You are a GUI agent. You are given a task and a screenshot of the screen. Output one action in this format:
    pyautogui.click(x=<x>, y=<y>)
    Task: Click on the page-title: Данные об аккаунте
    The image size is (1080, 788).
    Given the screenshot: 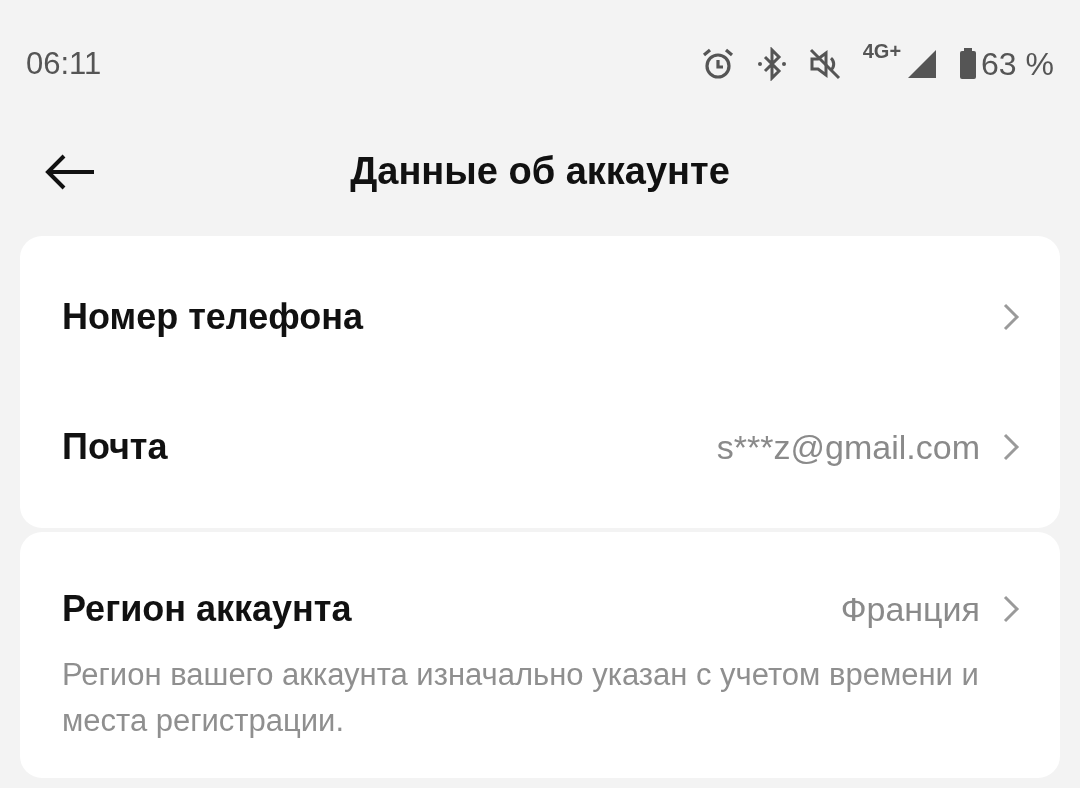 What is the action you would take?
    pyautogui.click(x=540, y=171)
    